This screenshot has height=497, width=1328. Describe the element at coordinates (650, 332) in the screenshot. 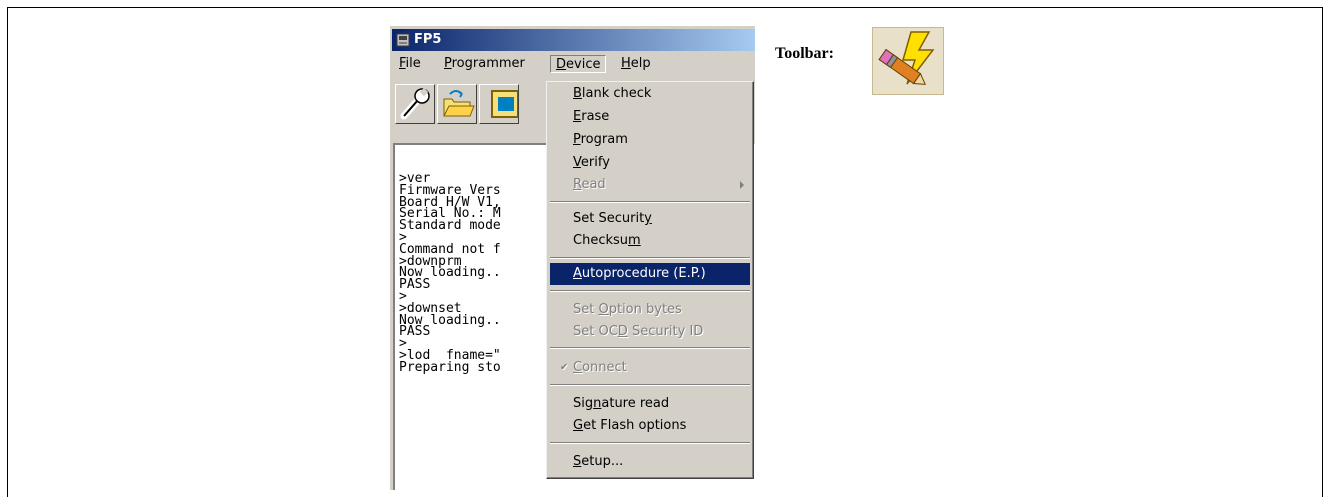

I see `menu-item-set-ocd-security-id: Set OCD Security ID` at that location.